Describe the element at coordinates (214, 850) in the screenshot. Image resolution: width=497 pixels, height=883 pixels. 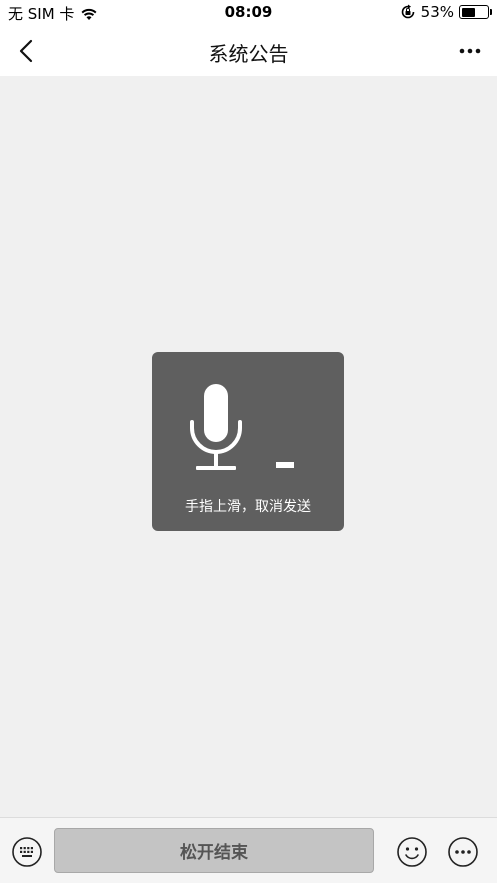
I see `hold-to-talk-button: 松开结束` at that location.